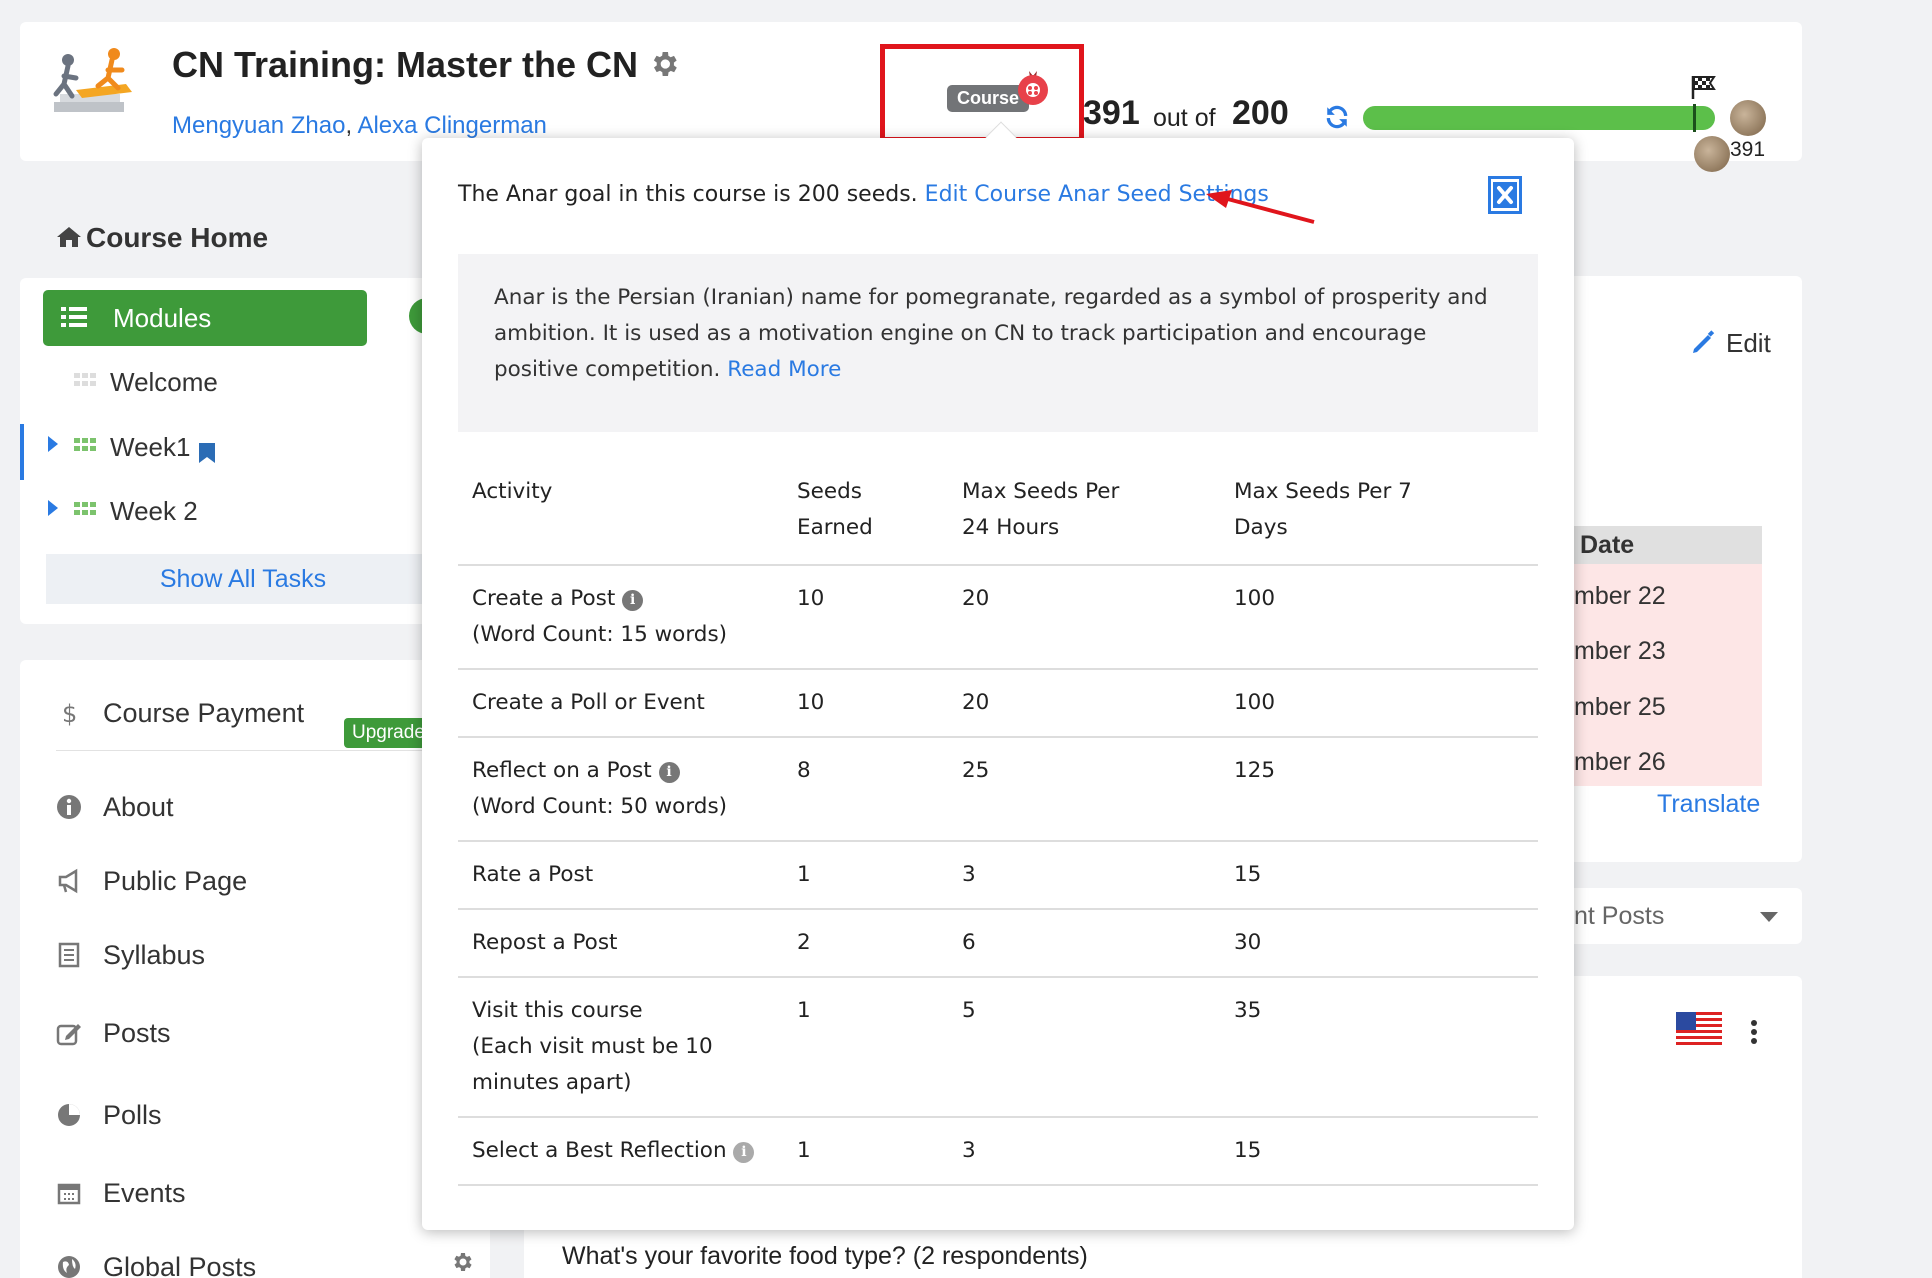 The image size is (1932, 1278). I want to click on module-item-welcome: Welcome, so click(230, 382).